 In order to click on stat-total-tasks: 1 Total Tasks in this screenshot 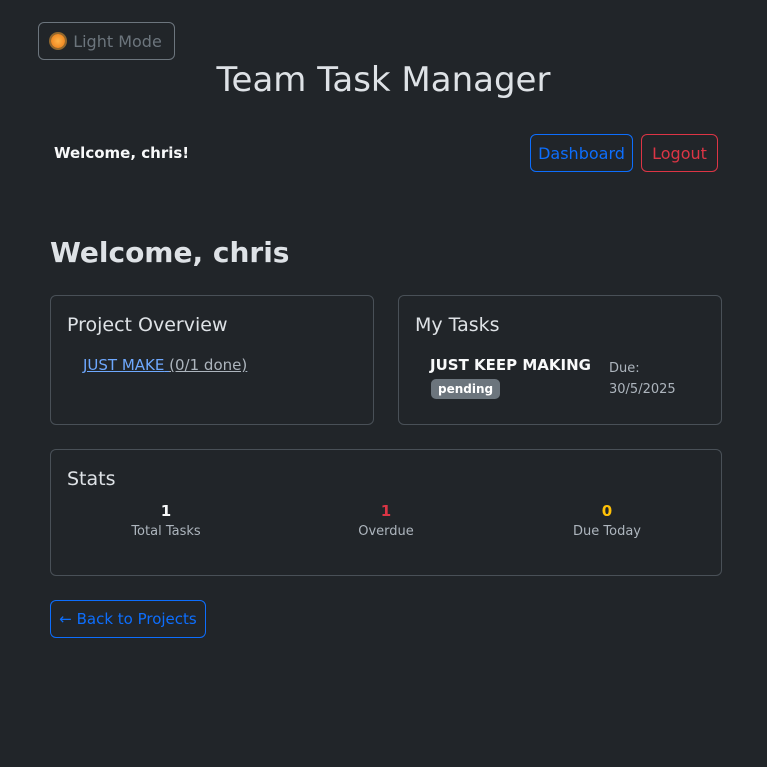, I will do `click(166, 520)`.